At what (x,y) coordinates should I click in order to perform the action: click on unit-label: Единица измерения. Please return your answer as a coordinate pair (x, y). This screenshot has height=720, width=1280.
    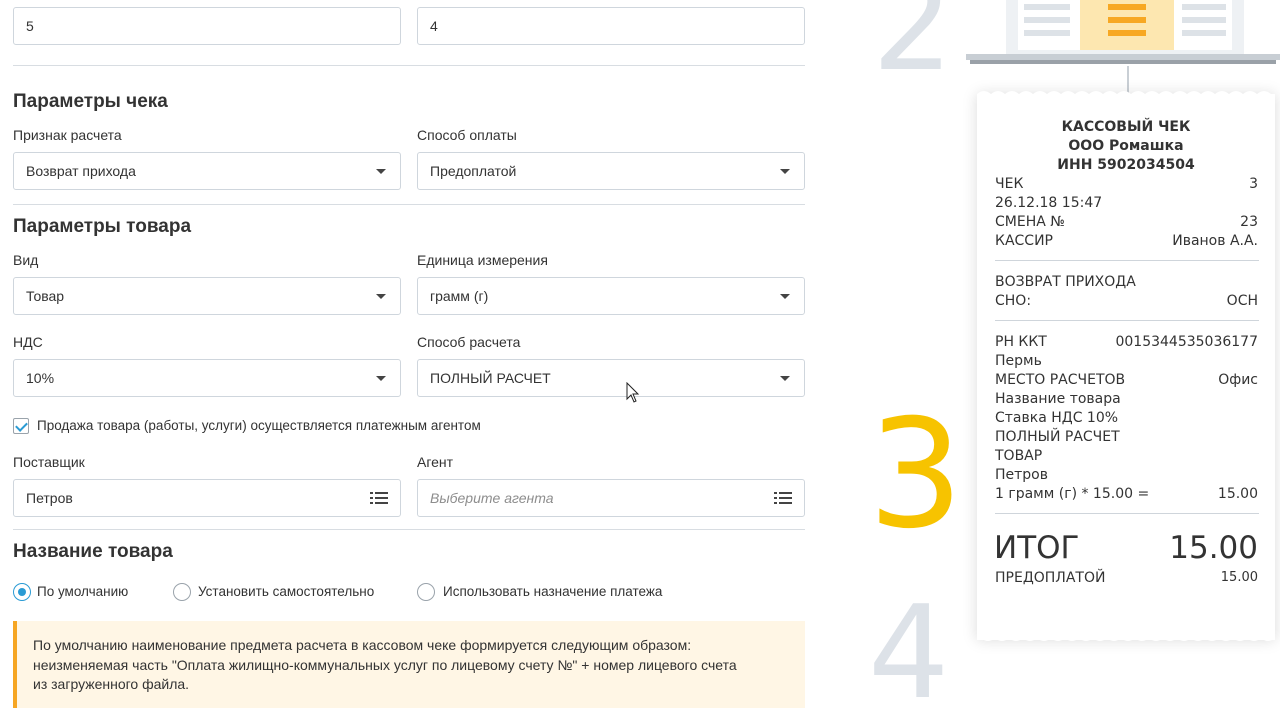
    Looking at the image, I should click on (482, 260).